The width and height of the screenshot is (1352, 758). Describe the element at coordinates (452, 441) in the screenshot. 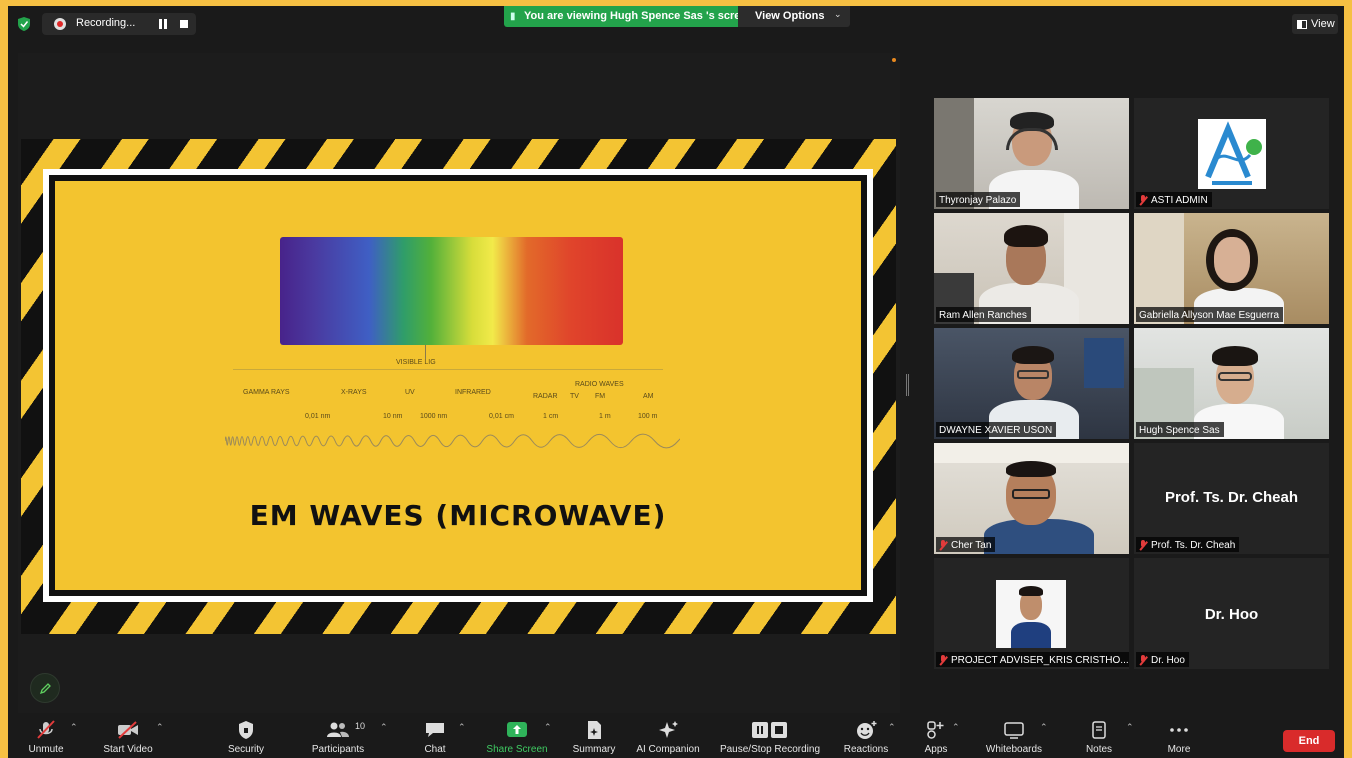

I see `wave-illustration` at that location.